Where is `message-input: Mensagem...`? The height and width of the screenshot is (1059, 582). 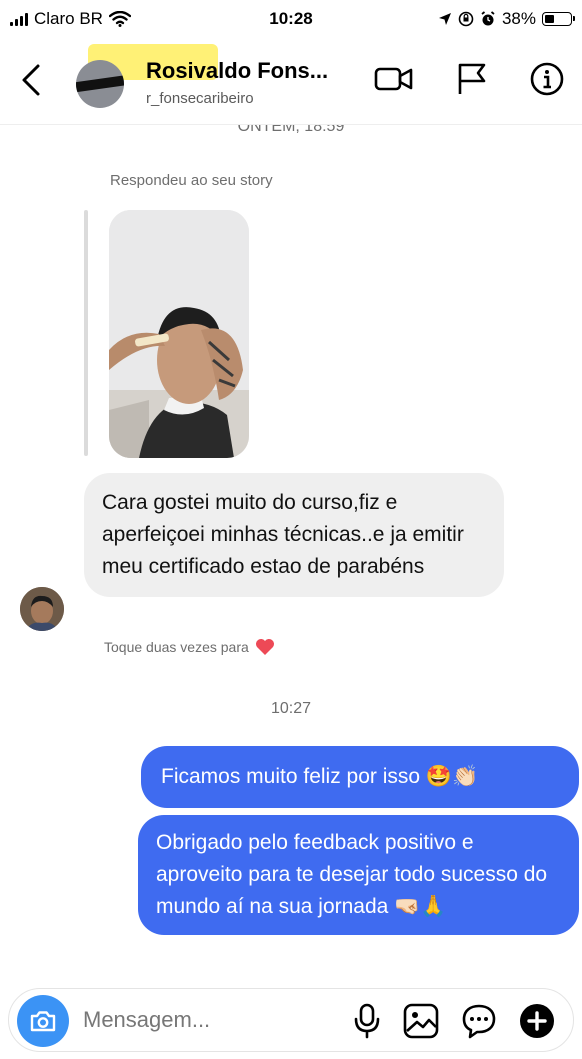
message-input: Mensagem... is located at coordinates (146, 1020).